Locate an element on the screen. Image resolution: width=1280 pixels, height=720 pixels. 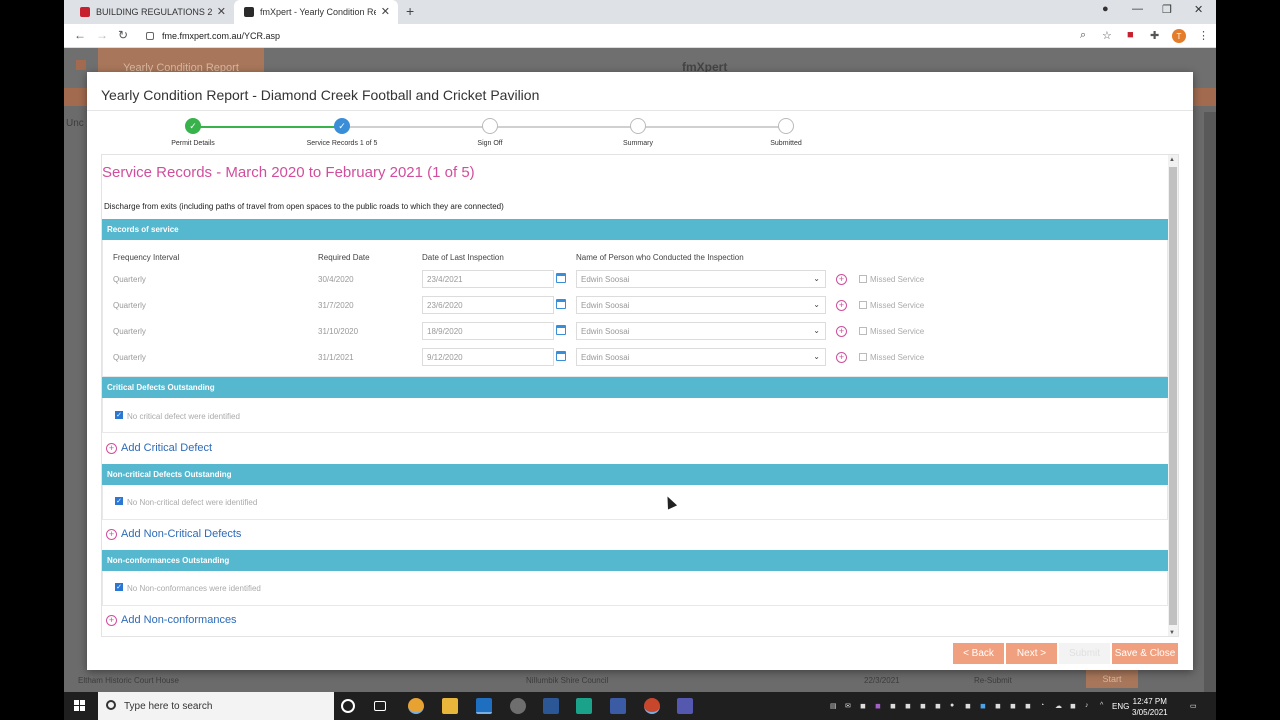
save-close-button: Save & Close is located at coordinates (1145, 653).